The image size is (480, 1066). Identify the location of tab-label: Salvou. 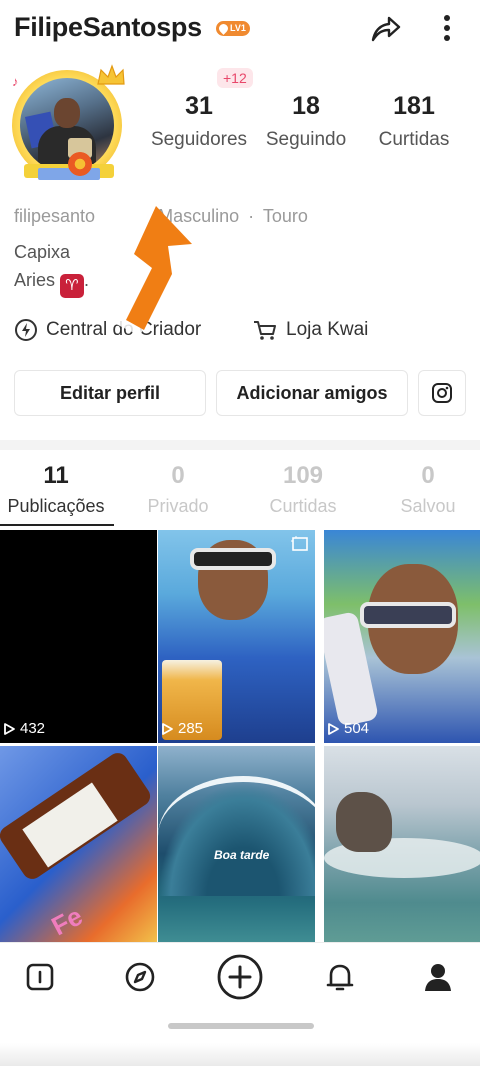
(428, 506).